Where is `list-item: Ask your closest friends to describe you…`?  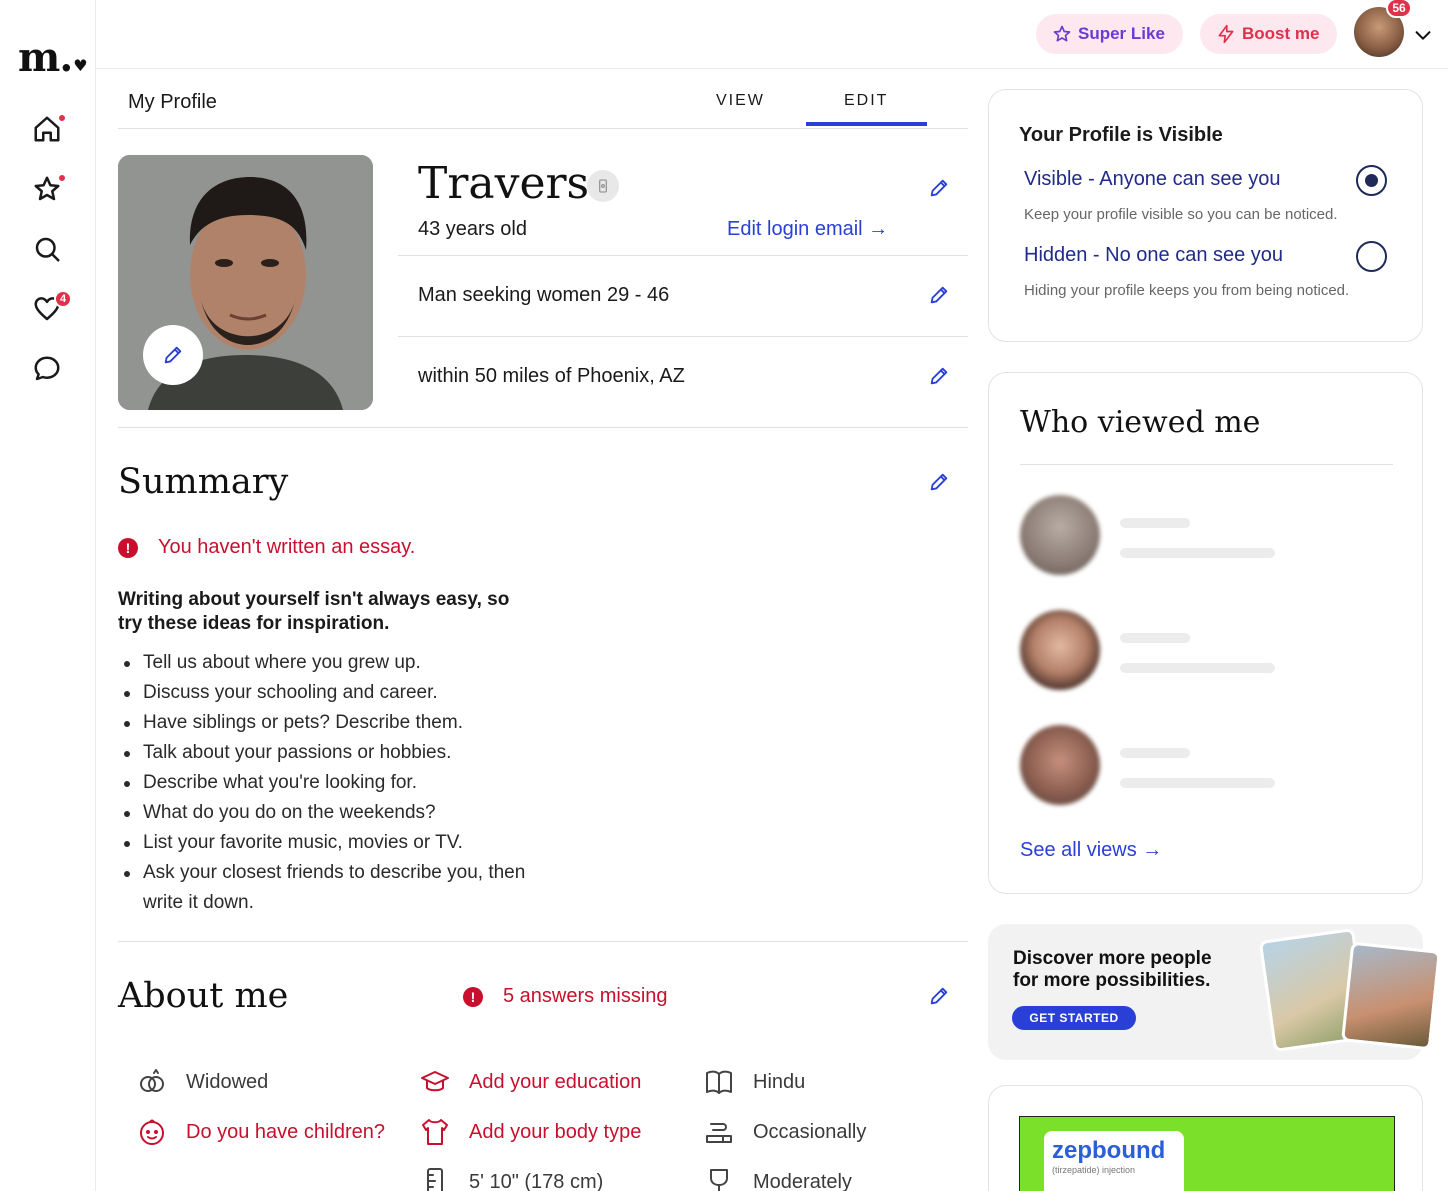 list-item: Ask your closest friends to describe you… is located at coordinates (333, 888).